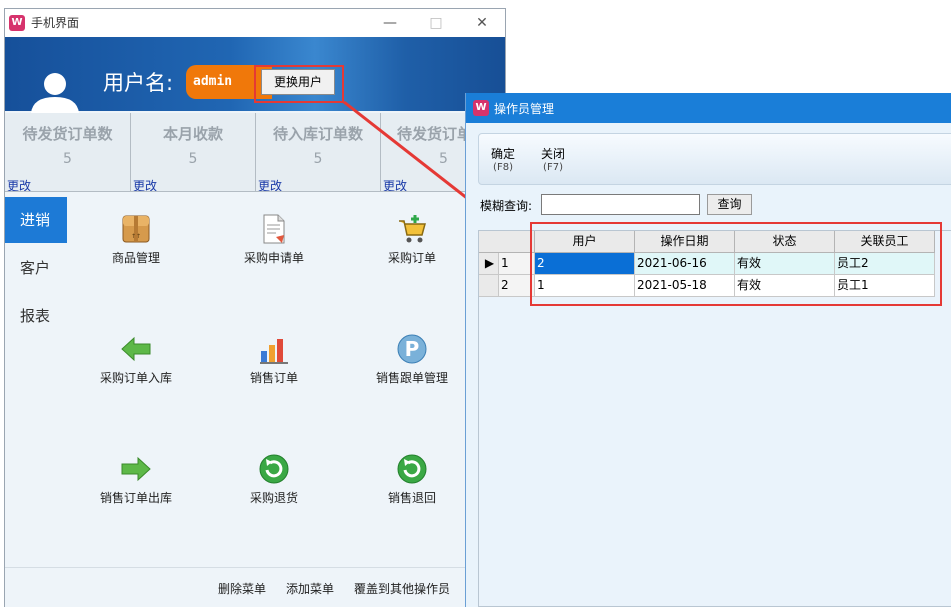  Describe the element at coordinates (242, 588) in the screenshot. I see `delete-menu-link: 删除菜单` at that location.